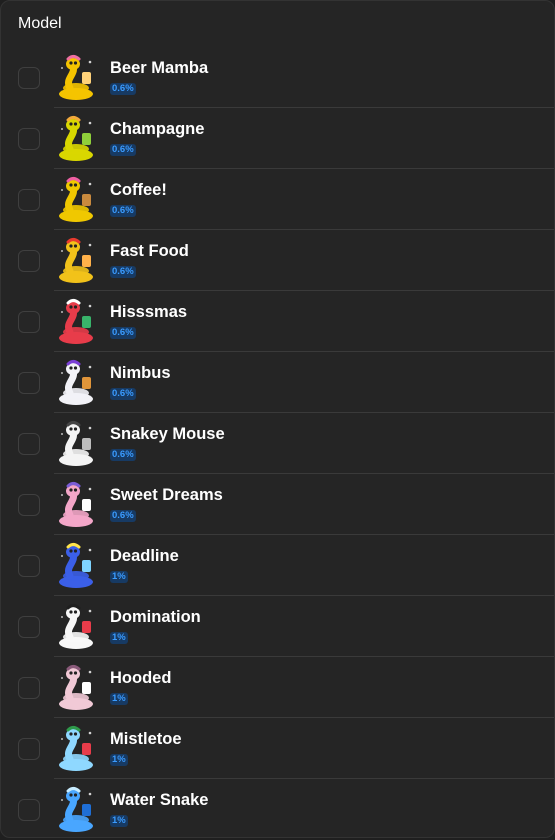 The width and height of the screenshot is (555, 840). I want to click on item-text: Beer Mamba 0.6%, so click(159, 77).